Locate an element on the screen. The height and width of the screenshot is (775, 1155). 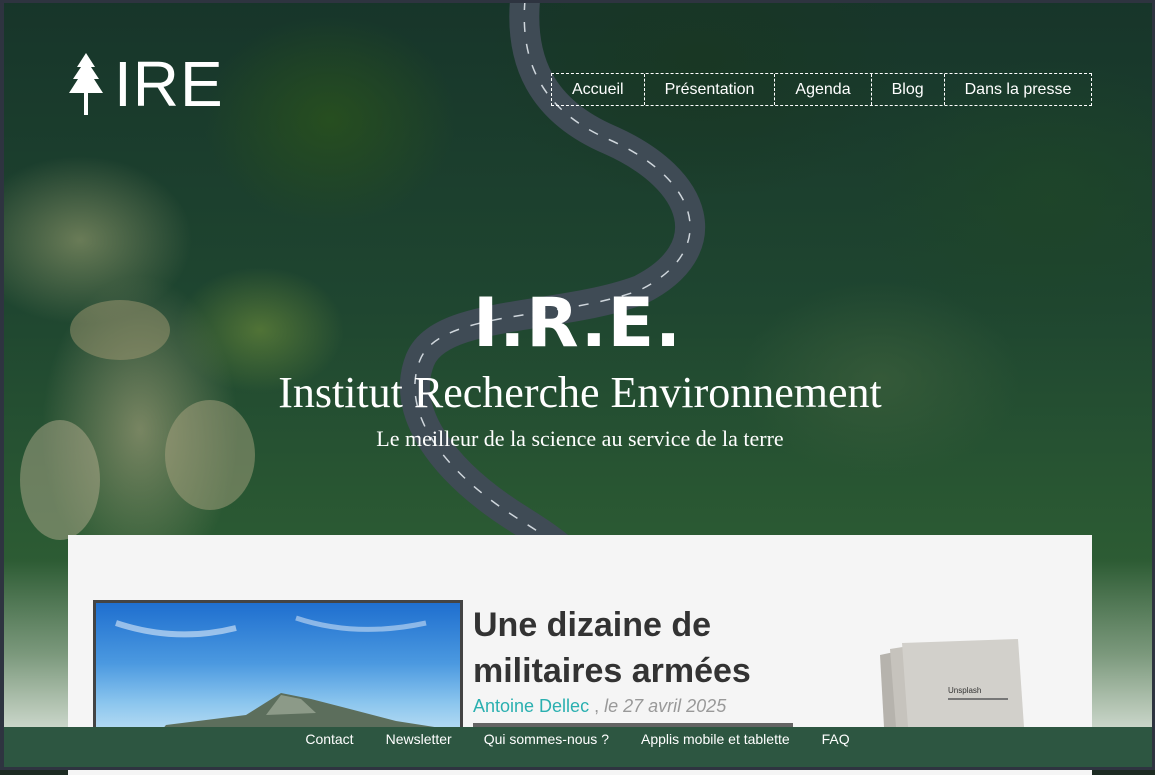
site-logo: IRE is located at coordinates (146, 84).